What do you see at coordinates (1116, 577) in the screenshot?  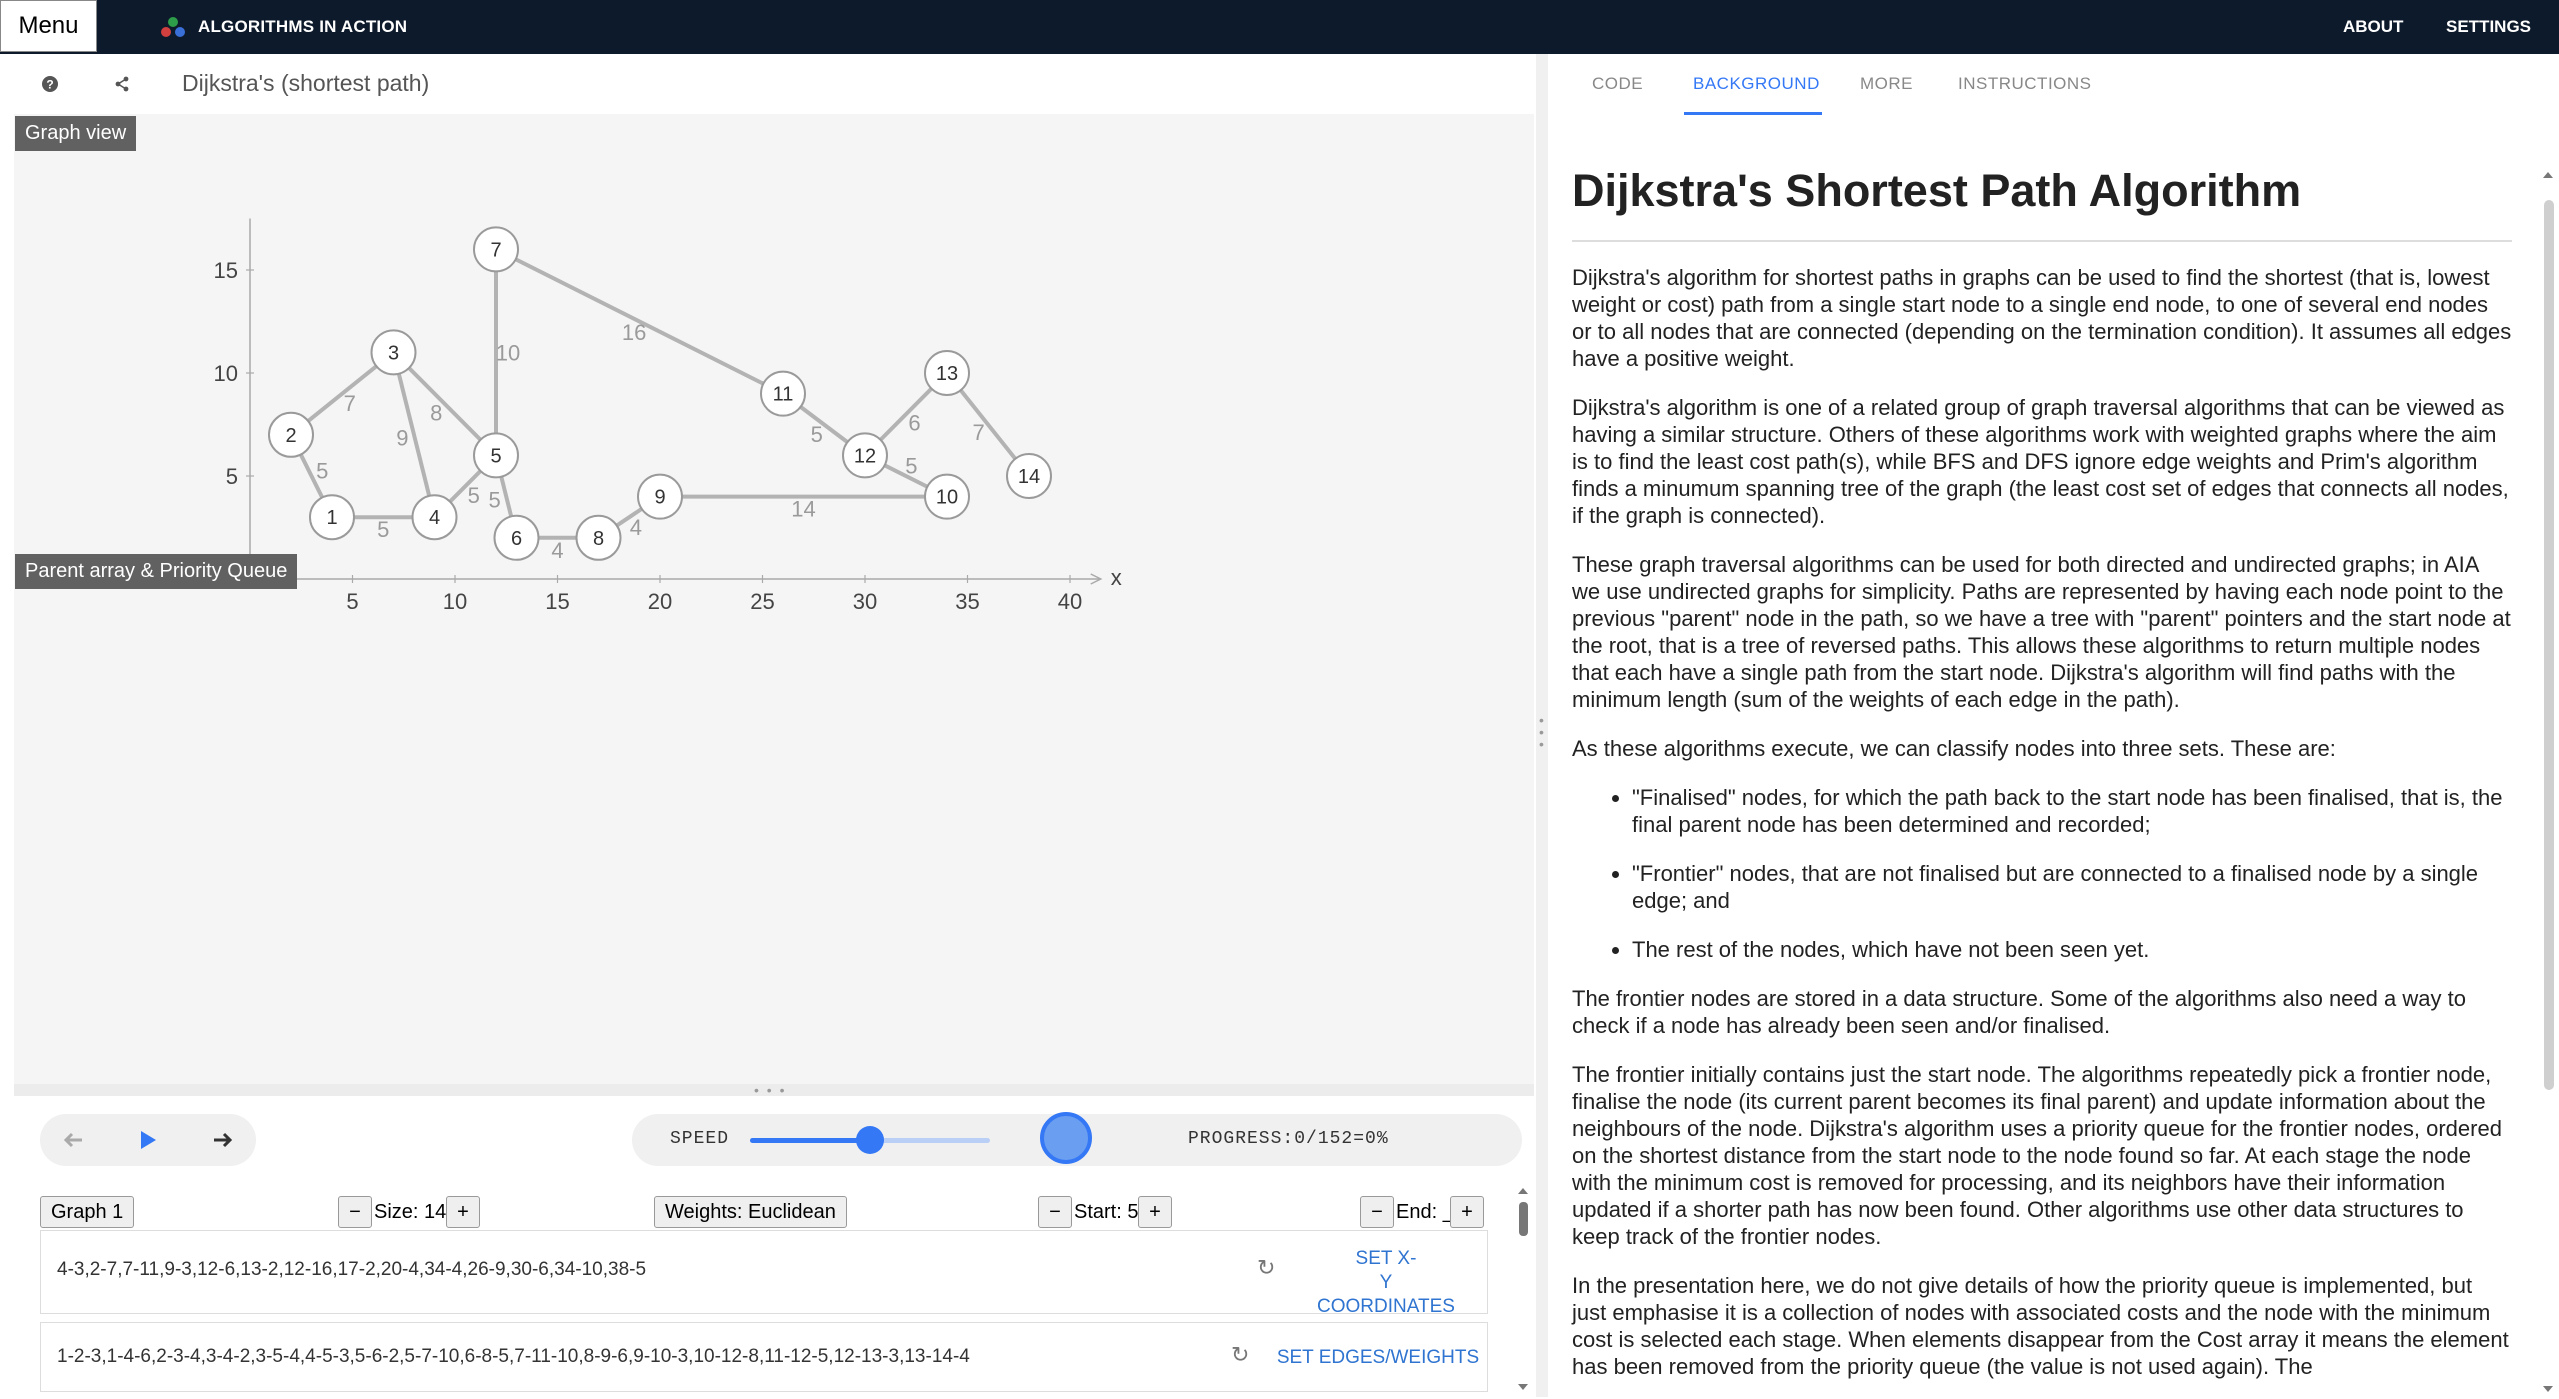 I see `x-axis-label: x` at bounding box center [1116, 577].